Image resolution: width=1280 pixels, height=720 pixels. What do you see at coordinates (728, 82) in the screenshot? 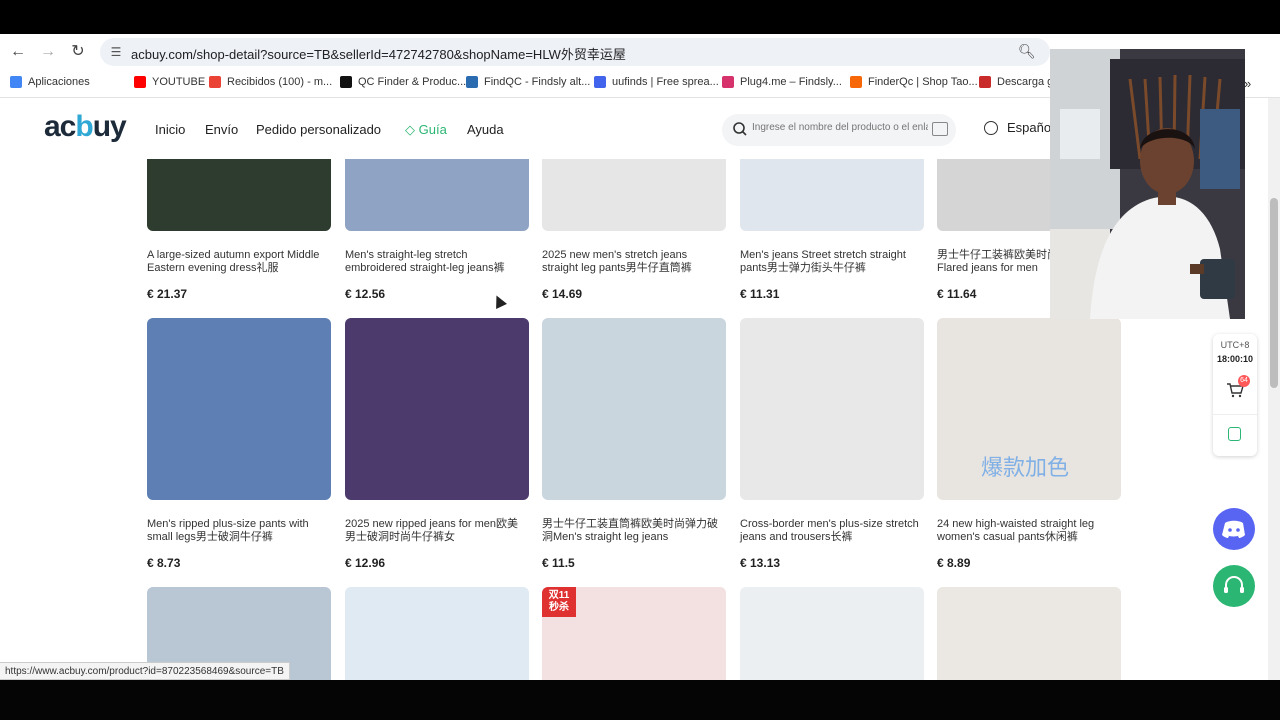
I see `plug4me-icon` at bounding box center [728, 82].